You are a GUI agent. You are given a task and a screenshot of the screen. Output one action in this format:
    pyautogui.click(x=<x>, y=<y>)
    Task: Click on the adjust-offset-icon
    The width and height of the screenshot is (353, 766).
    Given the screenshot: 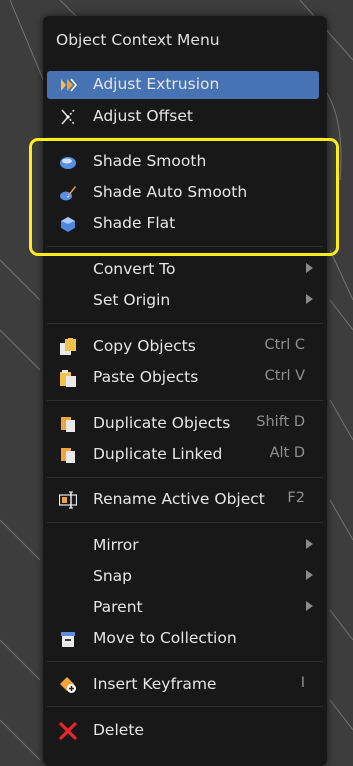 What is the action you would take?
    pyautogui.click(x=68, y=117)
    